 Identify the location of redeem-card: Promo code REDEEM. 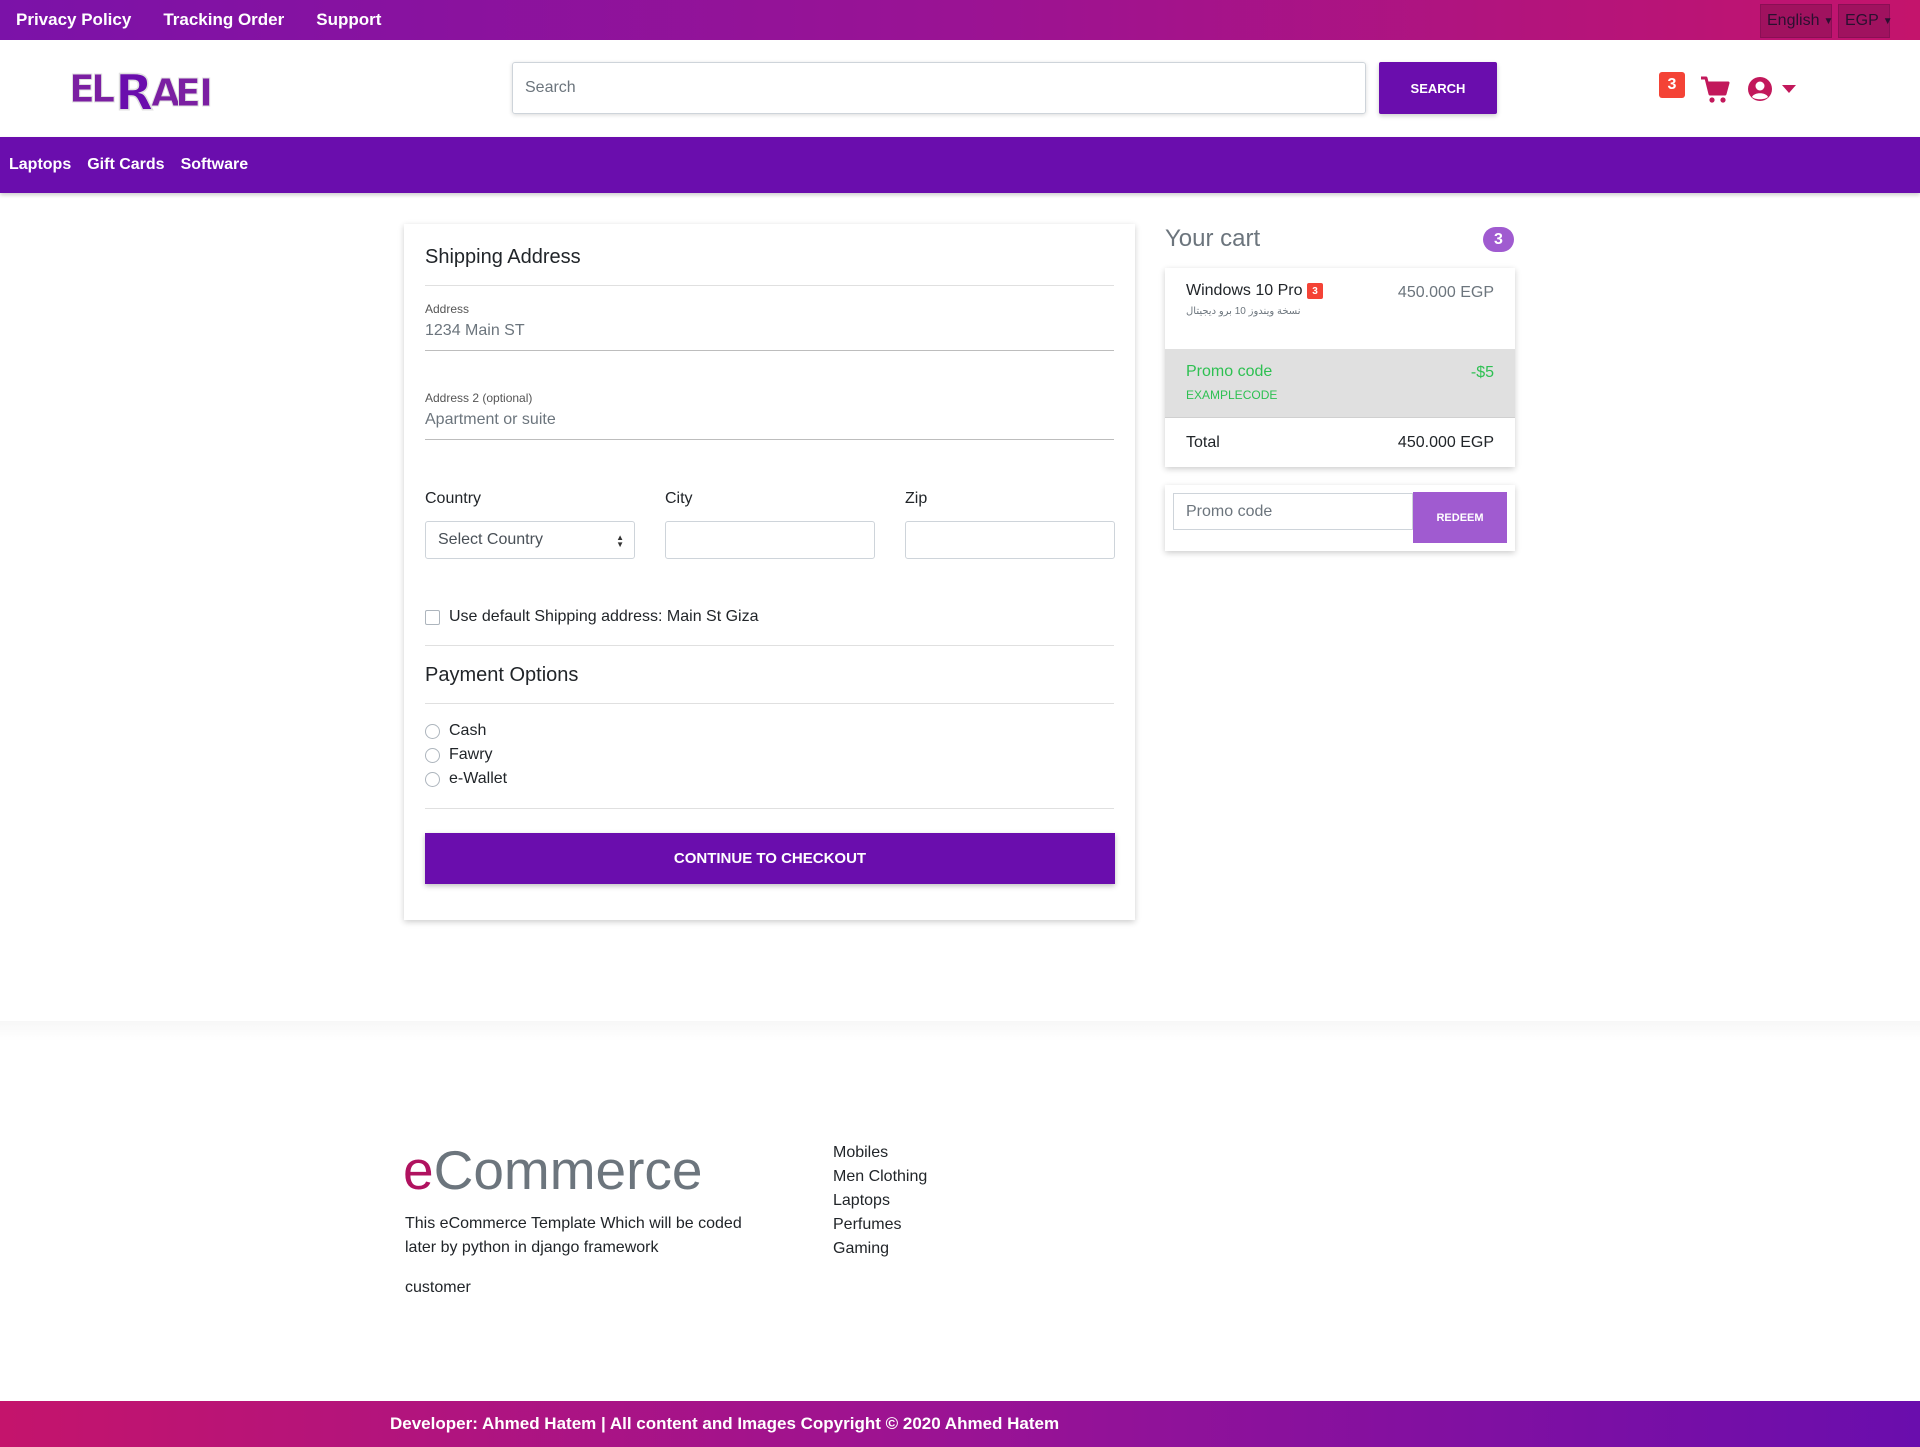
(1340, 518).